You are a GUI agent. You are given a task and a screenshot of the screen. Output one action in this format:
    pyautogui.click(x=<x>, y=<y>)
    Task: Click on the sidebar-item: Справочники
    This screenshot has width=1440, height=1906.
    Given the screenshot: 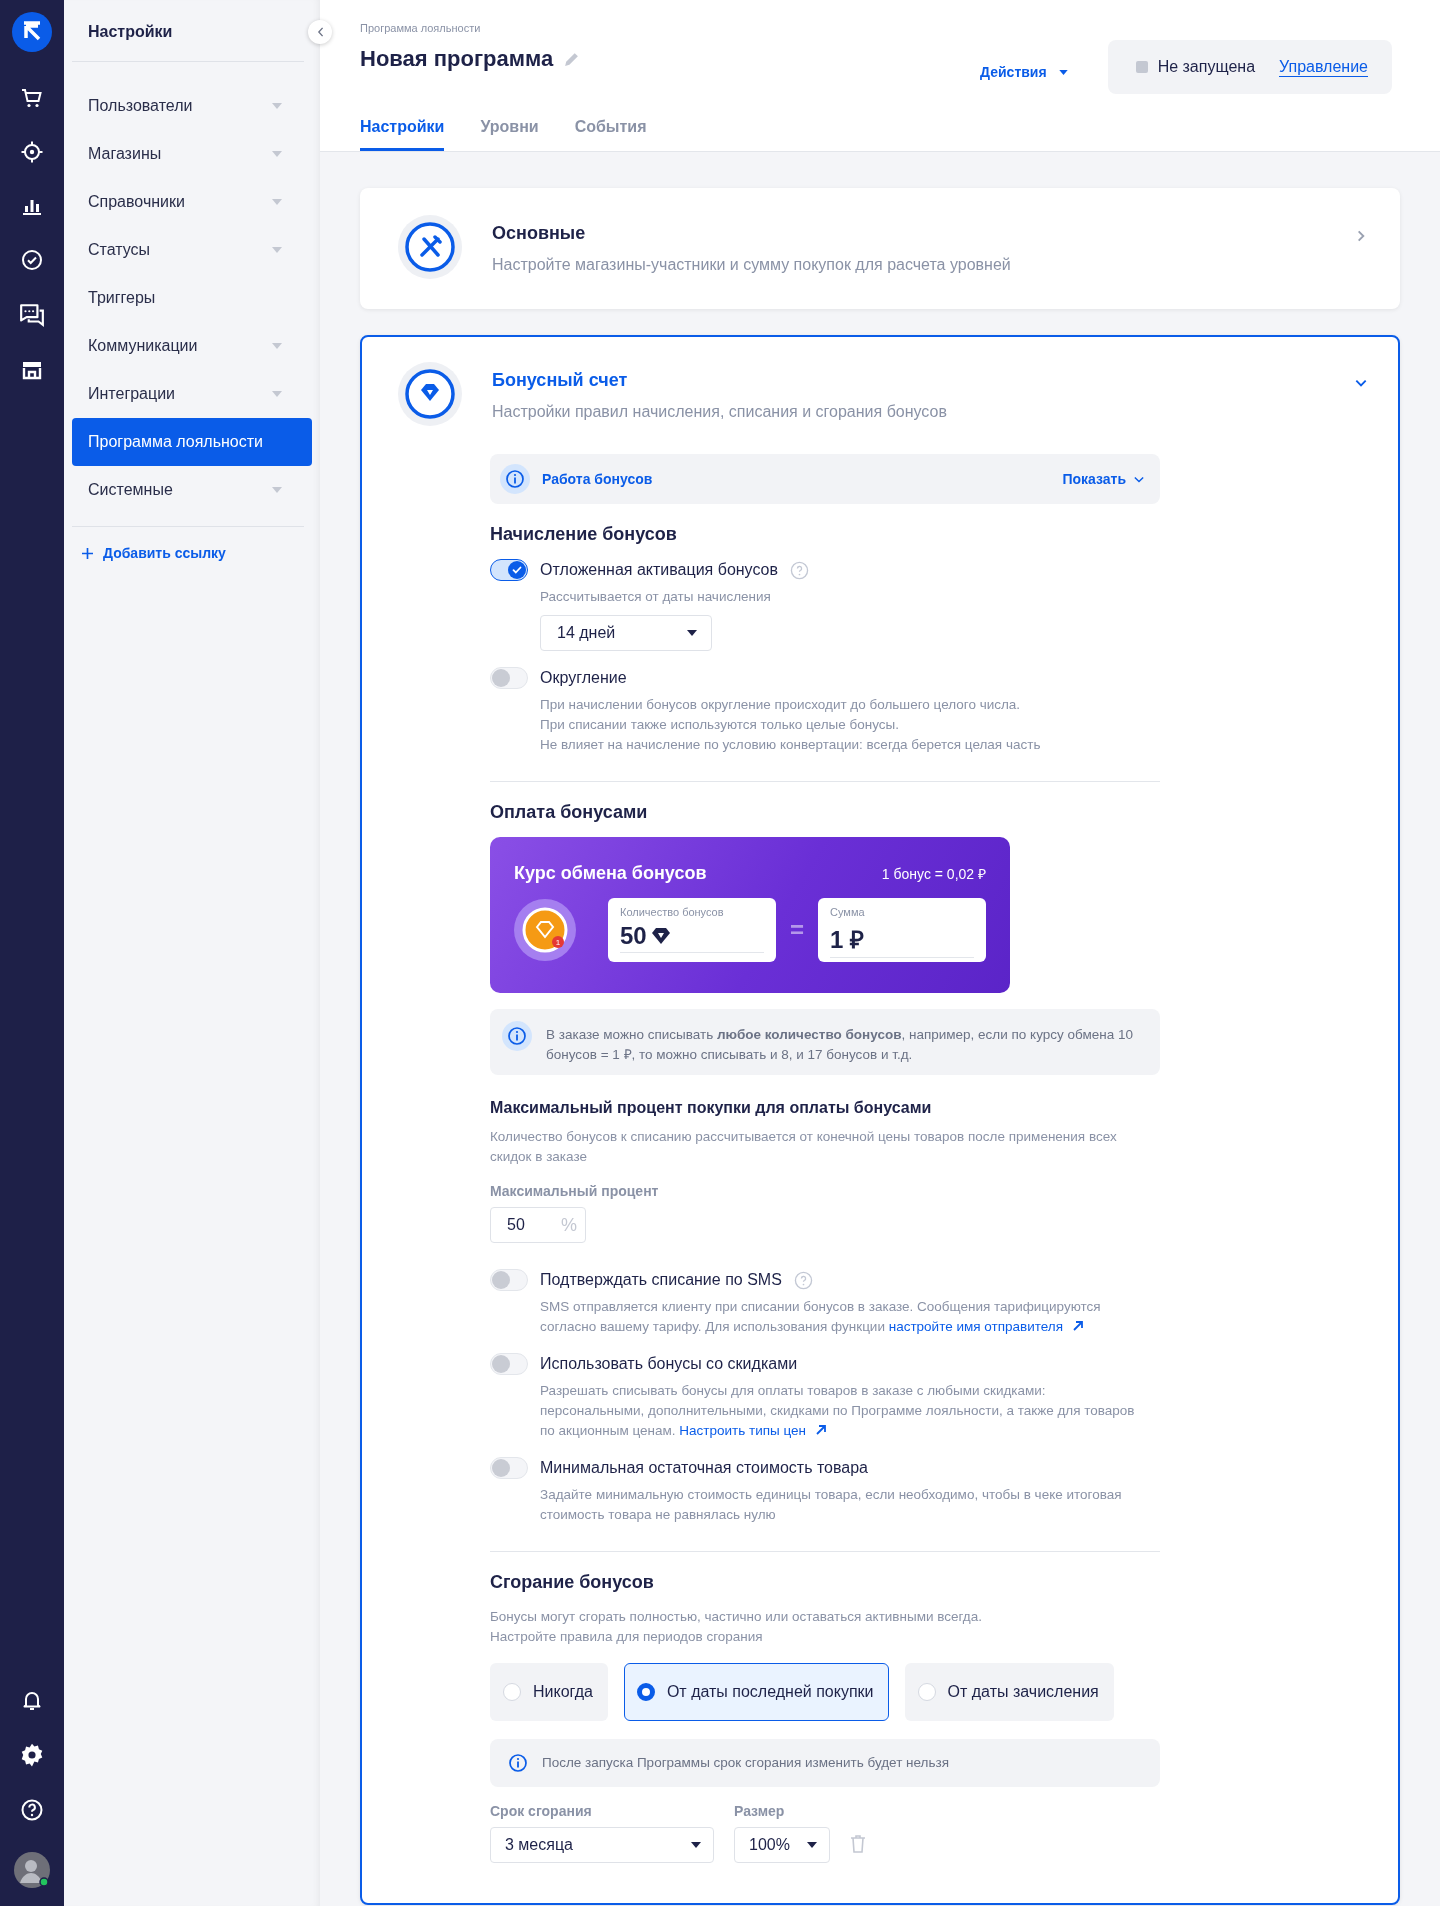 What is the action you would take?
    pyautogui.click(x=188, y=202)
    